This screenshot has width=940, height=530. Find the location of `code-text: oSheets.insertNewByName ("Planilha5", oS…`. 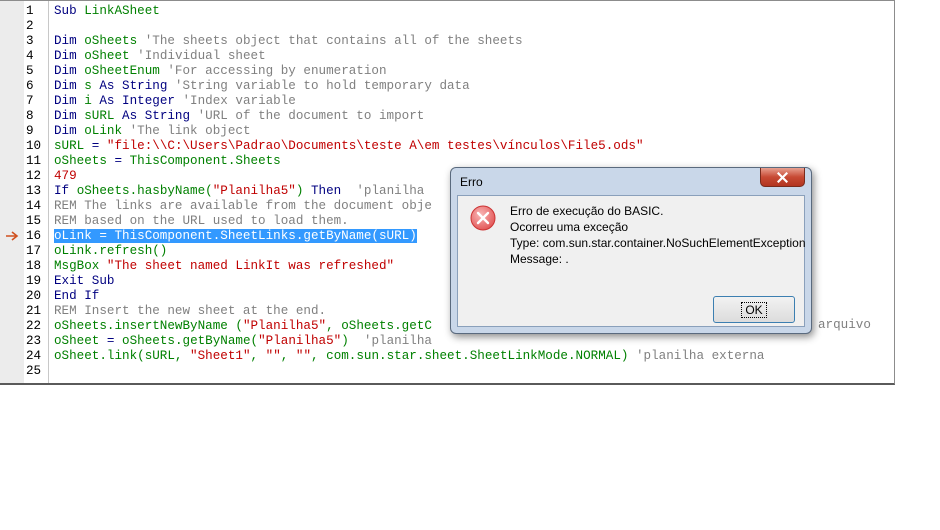

code-text: oSheets.insertNewByName ("Planilha5", oS… is located at coordinates (243, 326).